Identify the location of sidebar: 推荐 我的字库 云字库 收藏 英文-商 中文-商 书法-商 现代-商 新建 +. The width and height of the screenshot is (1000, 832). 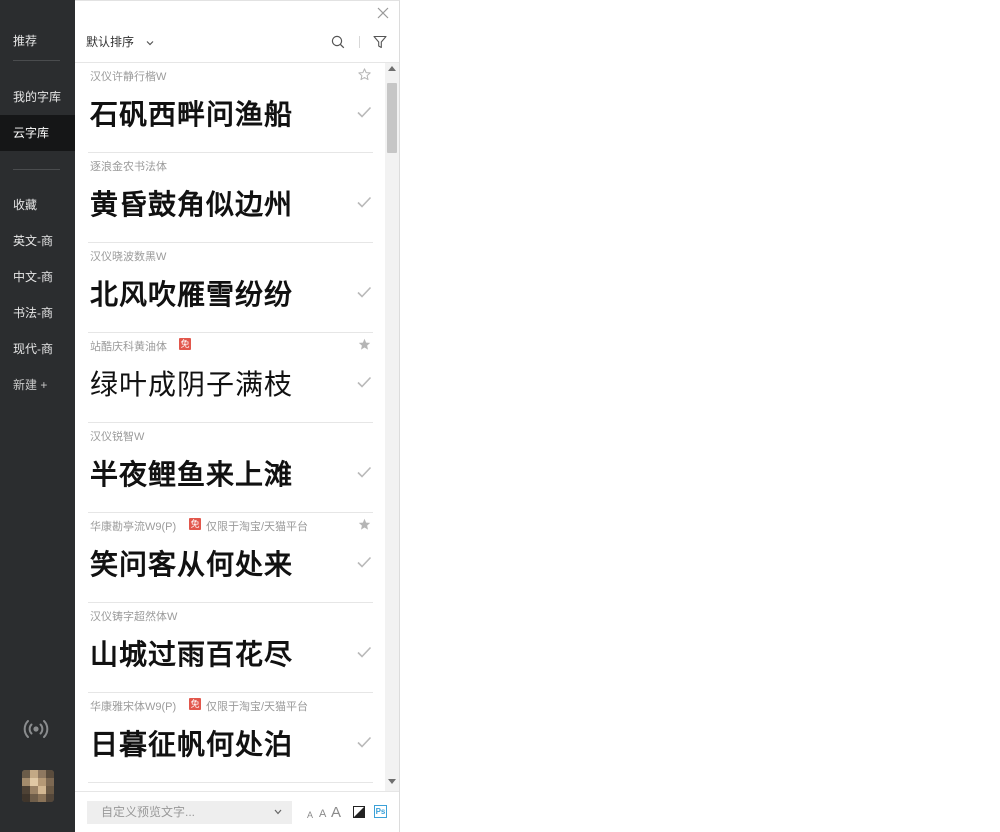
(37, 416).